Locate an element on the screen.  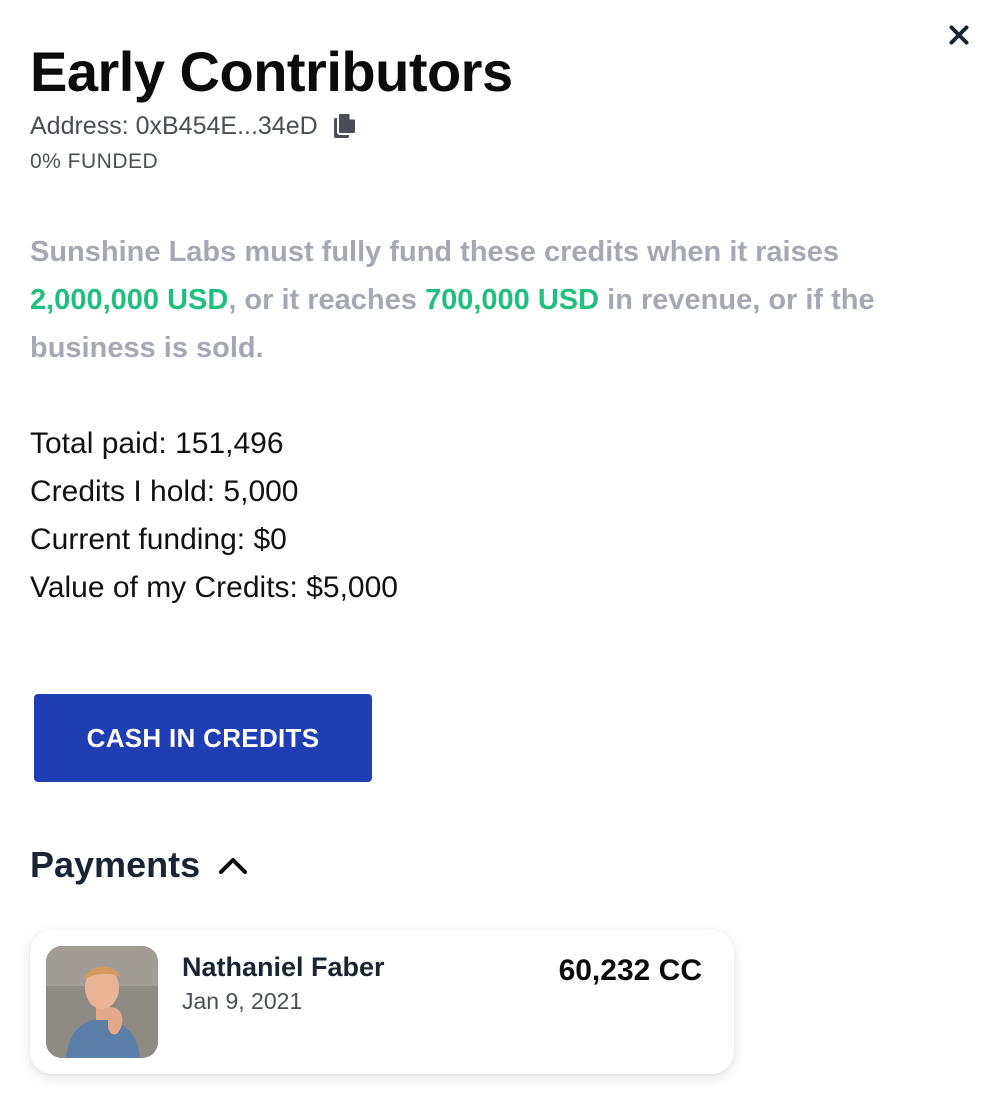
payments-title: Payments is located at coordinates (115, 864).